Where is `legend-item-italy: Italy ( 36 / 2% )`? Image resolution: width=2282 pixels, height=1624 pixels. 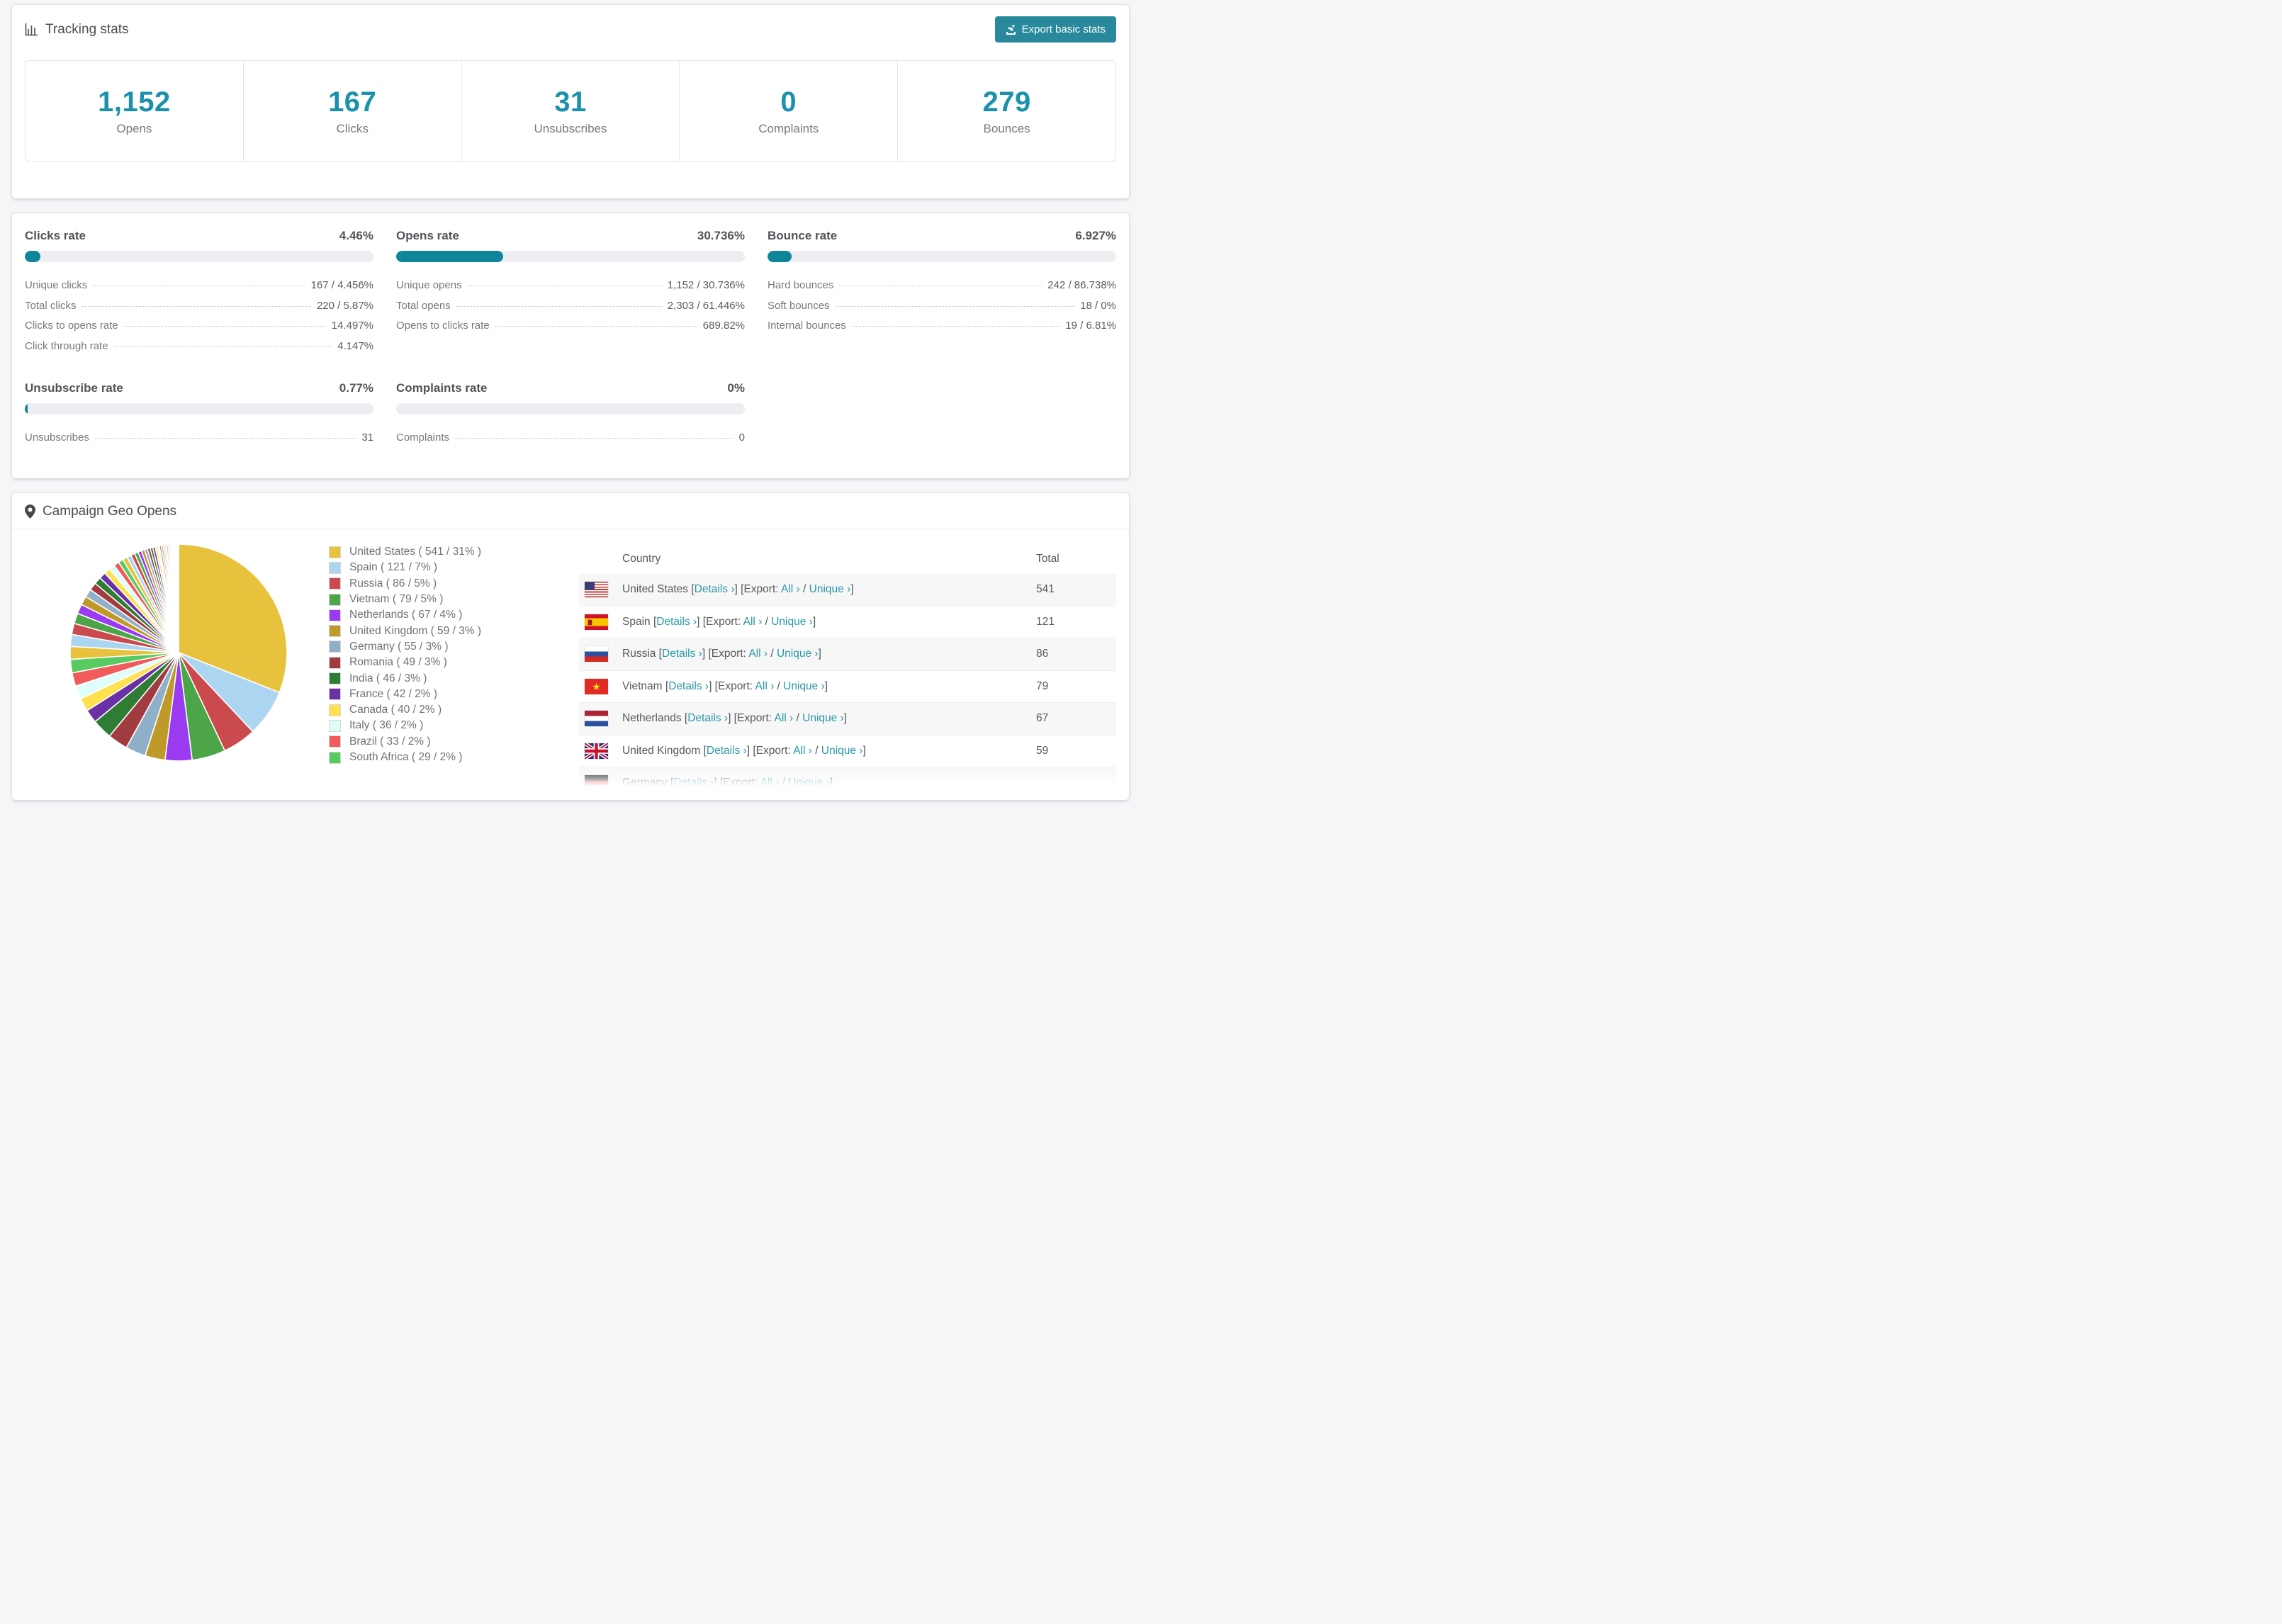 legend-item-italy: Italy ( 36 / 2% ) is located at coordinates (405, 726).